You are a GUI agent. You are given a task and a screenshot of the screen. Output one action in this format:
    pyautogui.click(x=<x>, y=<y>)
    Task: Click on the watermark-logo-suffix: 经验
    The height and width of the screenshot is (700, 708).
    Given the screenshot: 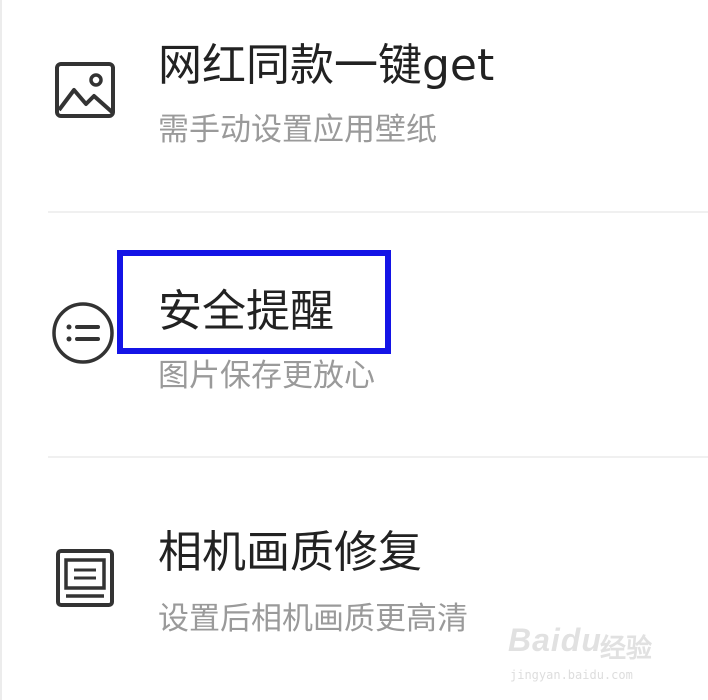 What is the action you would take?
    pyautogui.click(x=626, y=649)
    